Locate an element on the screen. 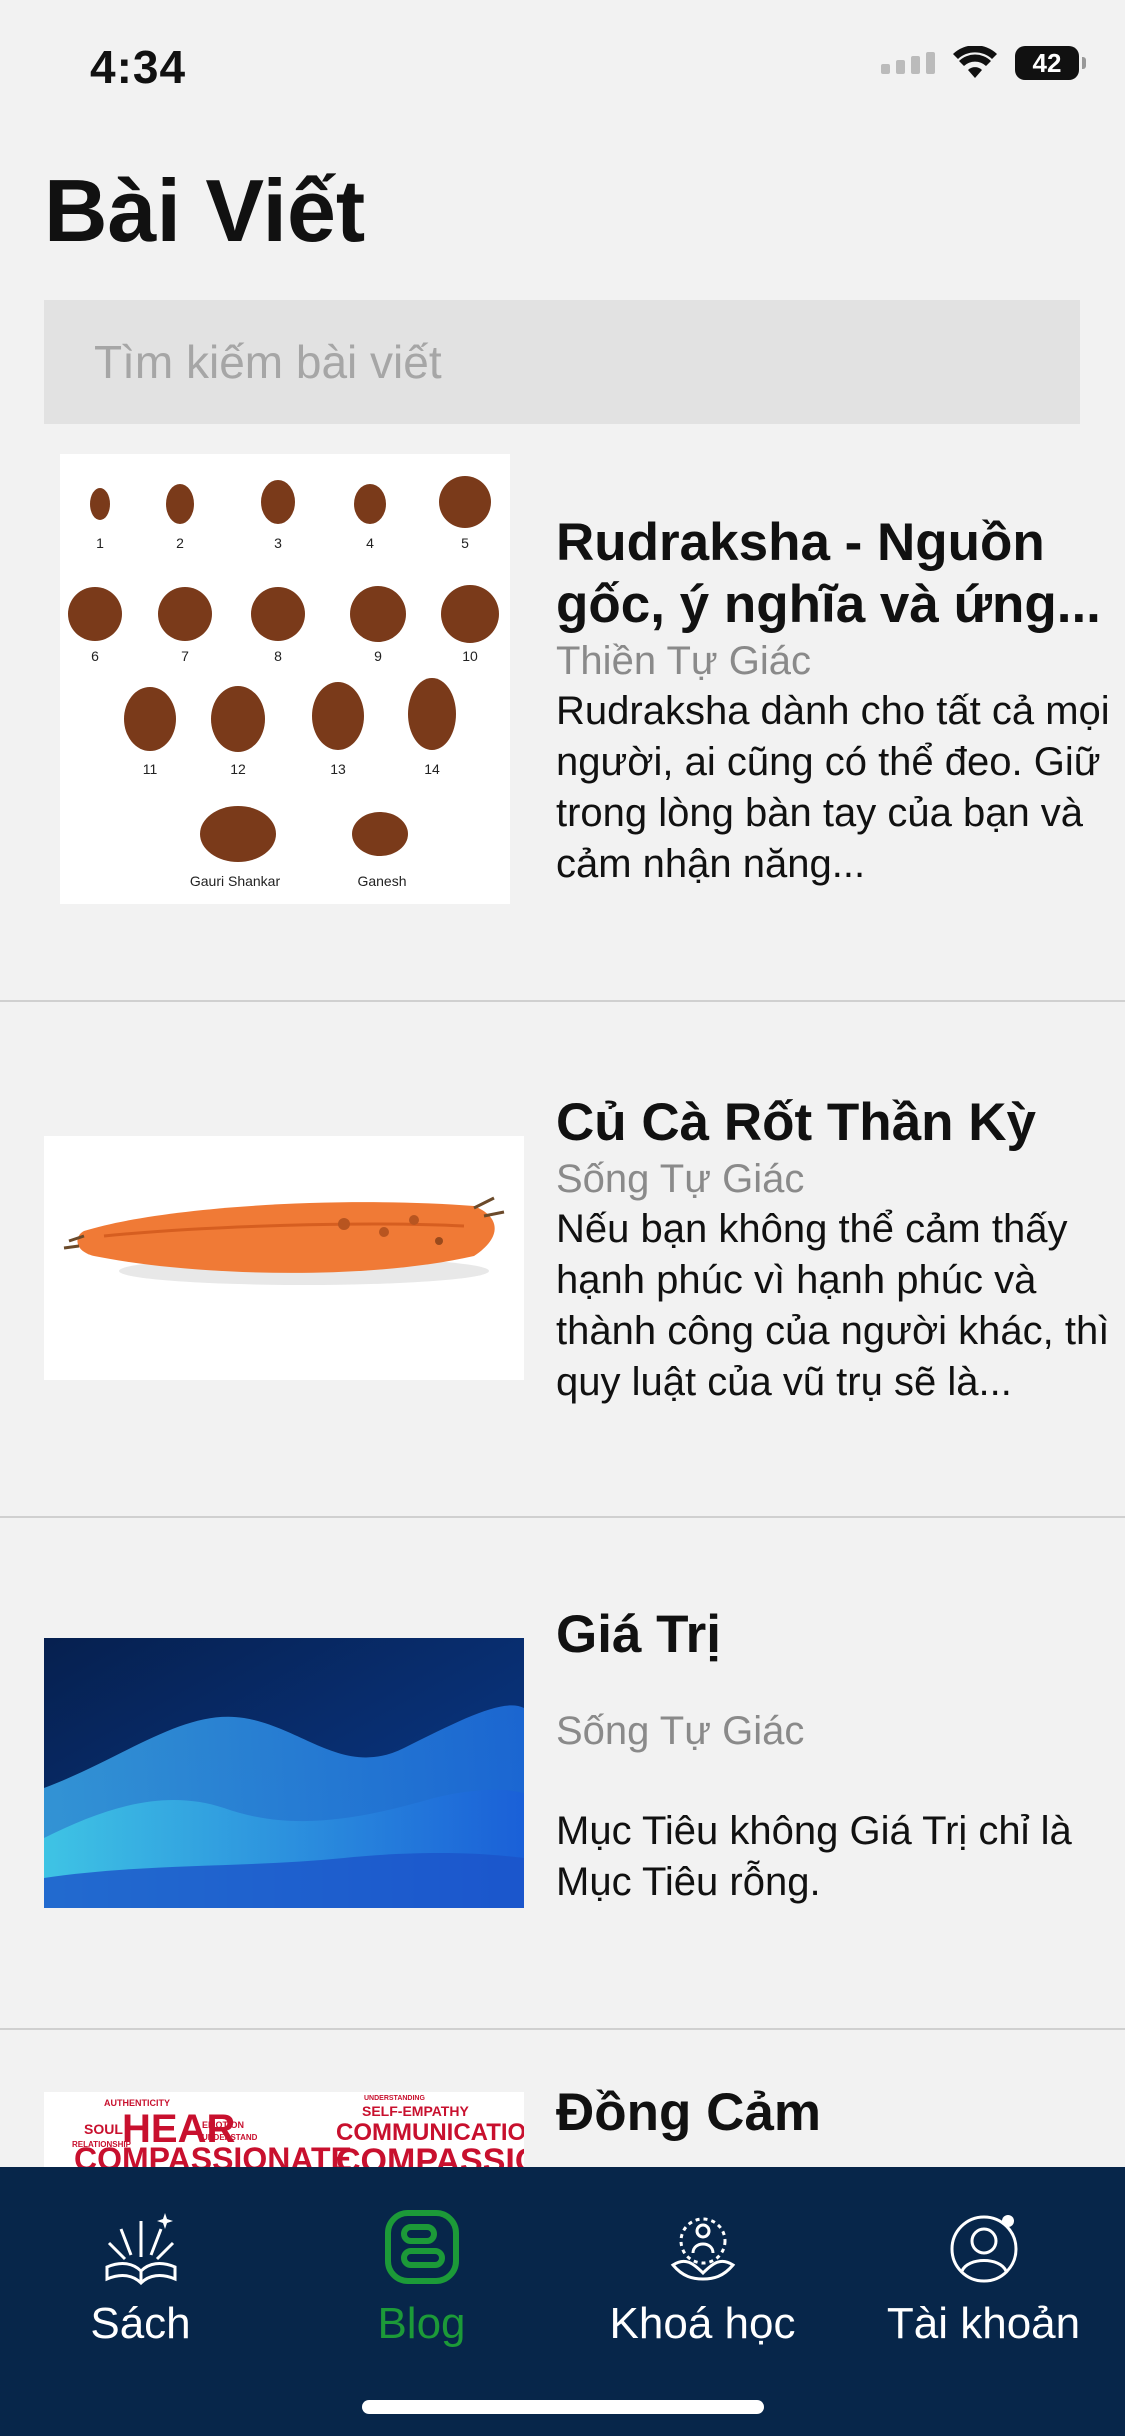 The height and width of the screenshot is (2436, 1125). battery-icon: 42 is located at coordinates (1050, 63).